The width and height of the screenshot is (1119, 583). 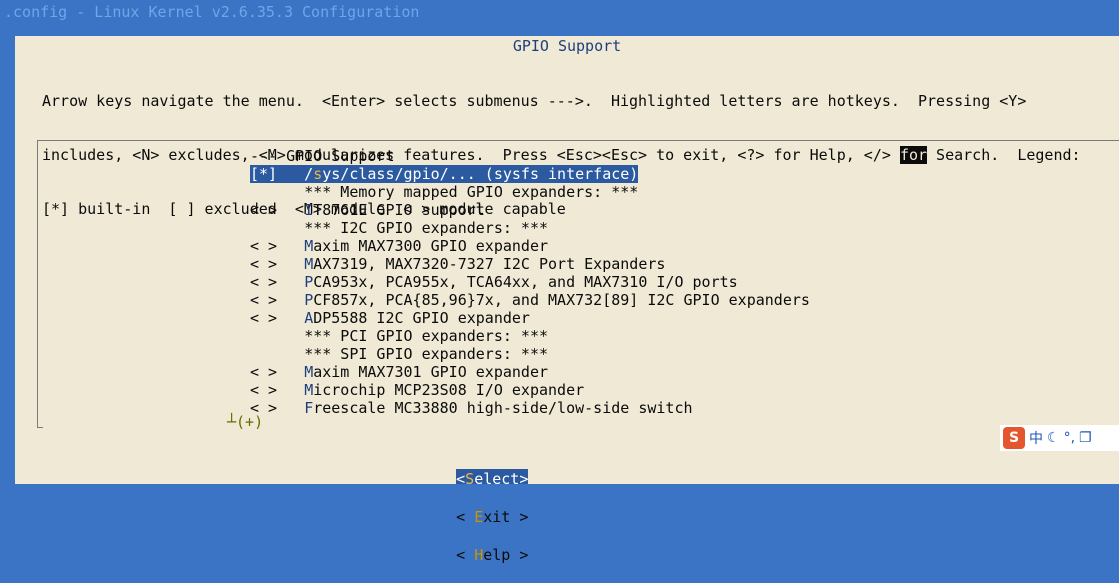 I want to click on punctuation-icon: °,, so click(x=1069, y=438).